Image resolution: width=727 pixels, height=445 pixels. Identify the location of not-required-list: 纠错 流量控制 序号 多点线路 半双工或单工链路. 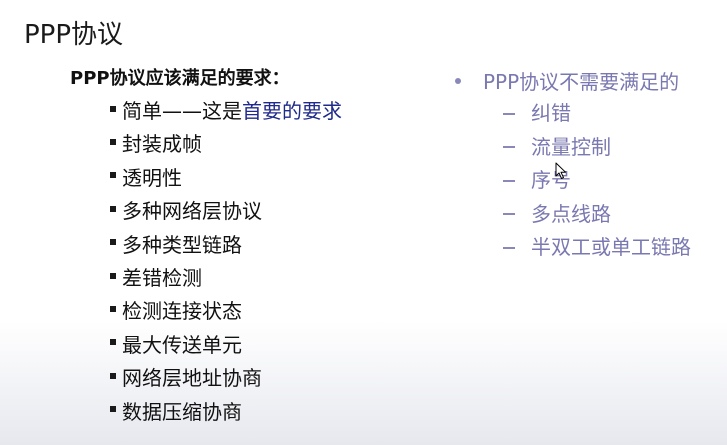
(597, 181).